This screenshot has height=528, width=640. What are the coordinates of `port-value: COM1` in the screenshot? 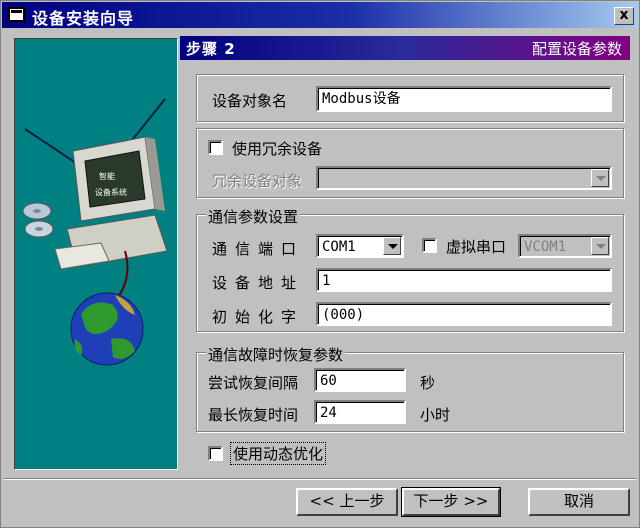 It's located at (339, 247).